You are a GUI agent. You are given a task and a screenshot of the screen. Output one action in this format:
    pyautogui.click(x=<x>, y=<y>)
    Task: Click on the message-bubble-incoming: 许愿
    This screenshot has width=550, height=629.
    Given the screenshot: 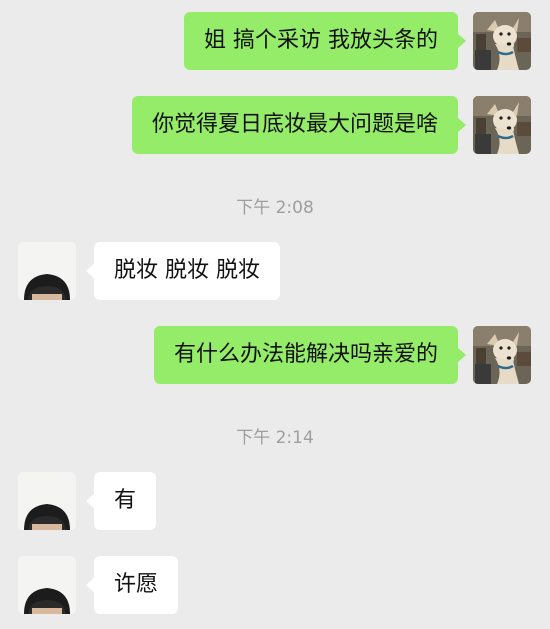 What is the action you would take?
    pyautogui.click(x=132, y=585)
    